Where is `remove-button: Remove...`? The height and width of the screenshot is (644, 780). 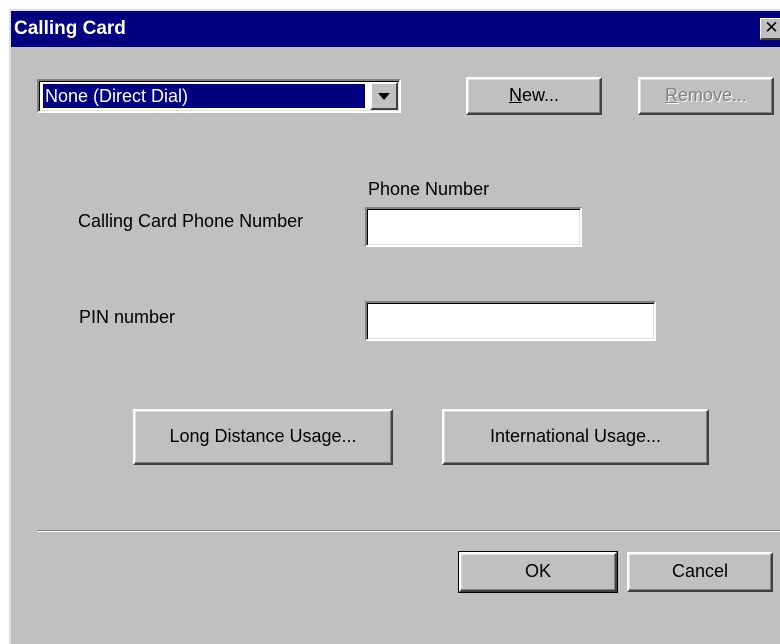 remove-button: Remove... is located at coordinates (706, 96).